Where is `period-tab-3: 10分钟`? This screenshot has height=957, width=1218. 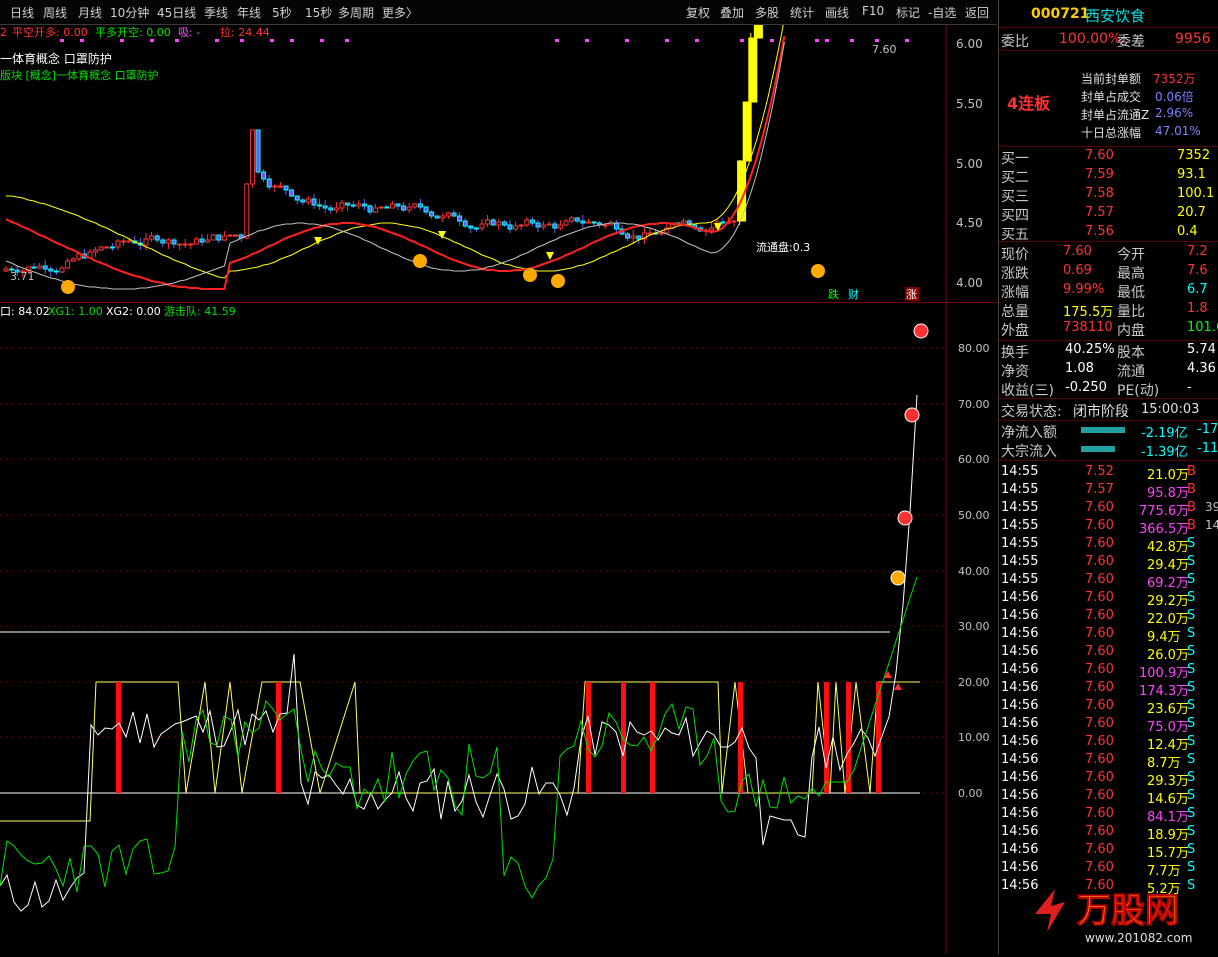 period-tab-3: 10分钟 is located at coordinates (129, 12).